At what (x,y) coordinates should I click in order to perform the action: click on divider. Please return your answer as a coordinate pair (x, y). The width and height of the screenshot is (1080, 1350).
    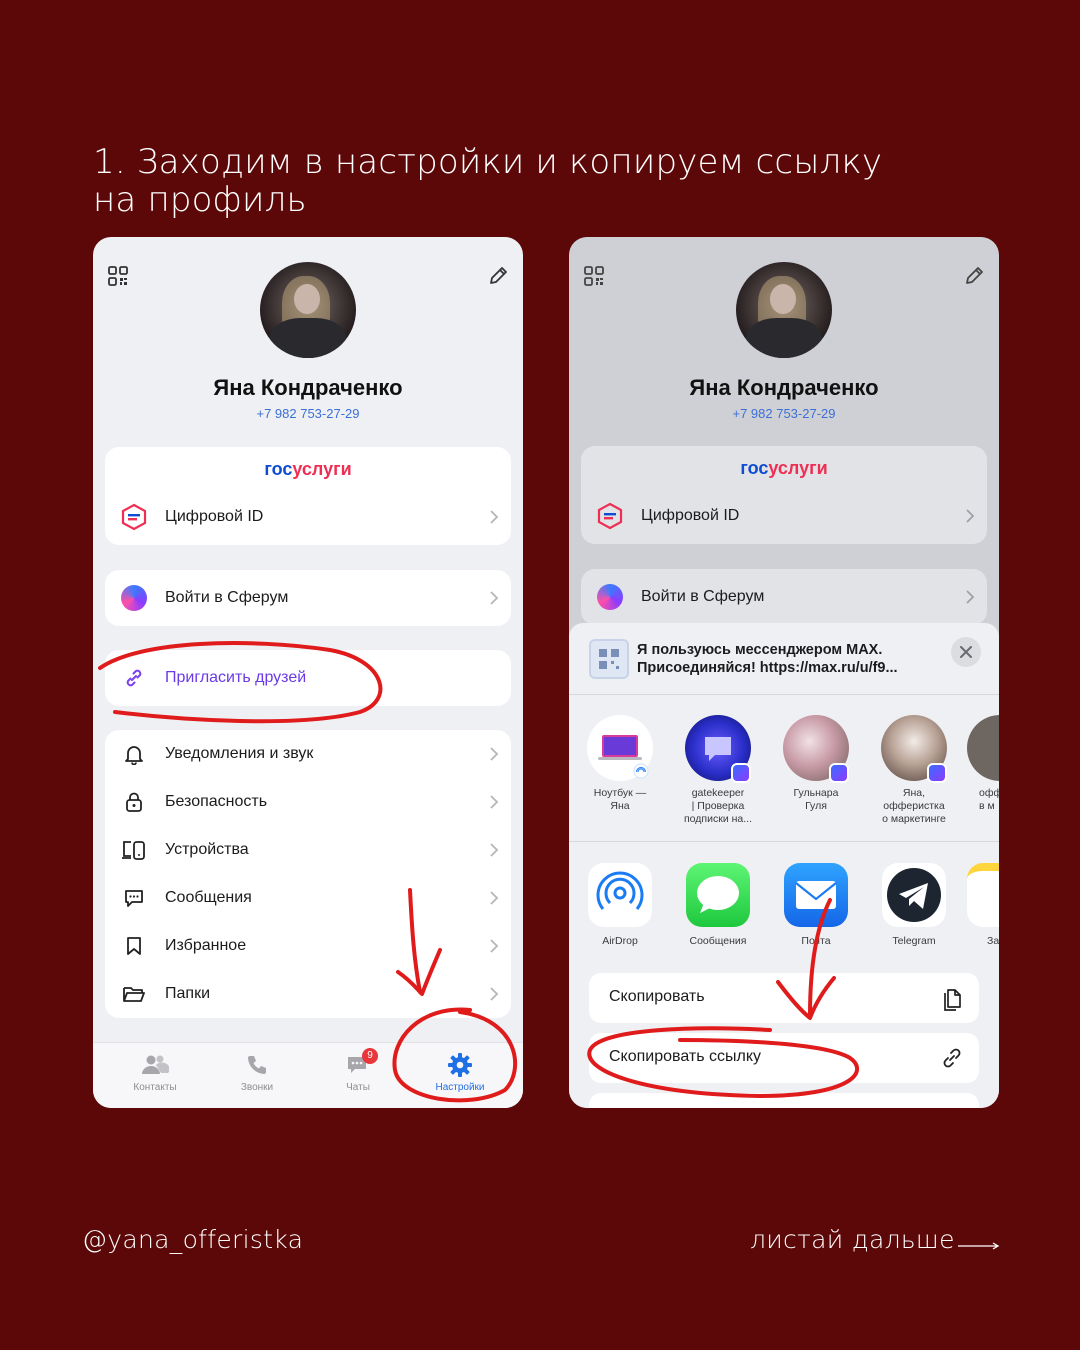
    Looking at the image, I should click on (784, 841).